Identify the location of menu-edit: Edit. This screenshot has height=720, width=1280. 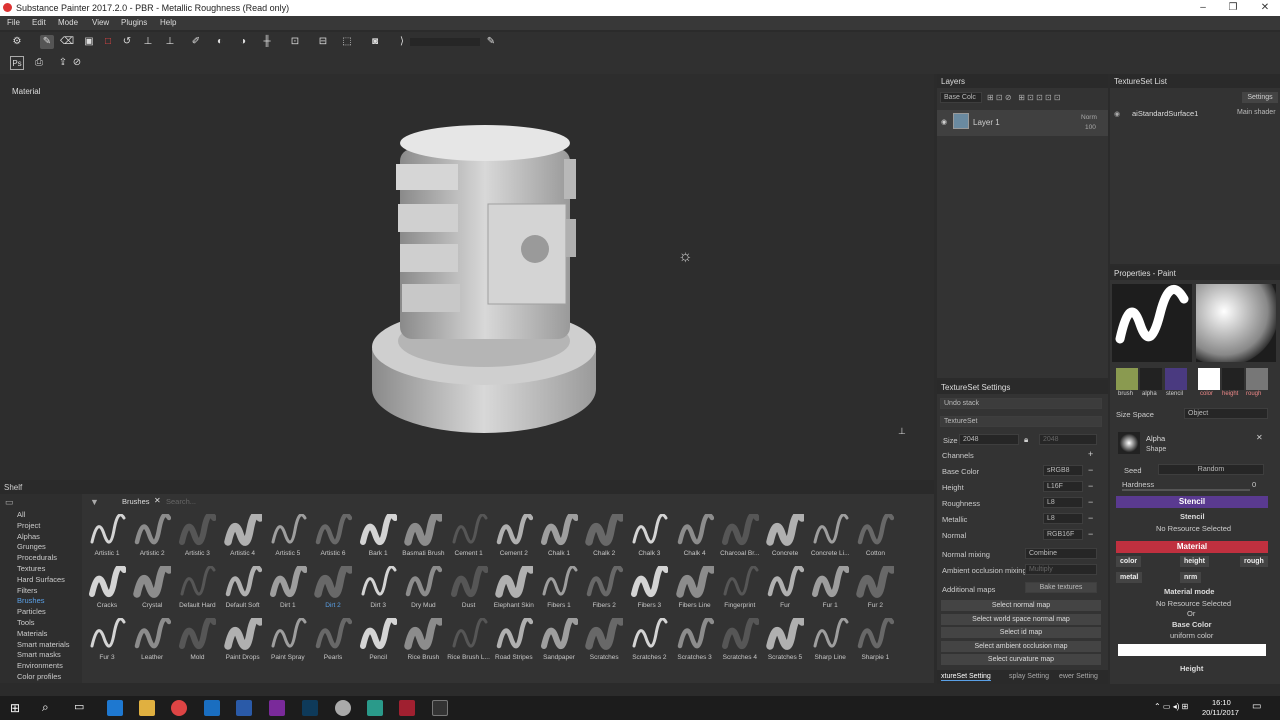
(39, 22).